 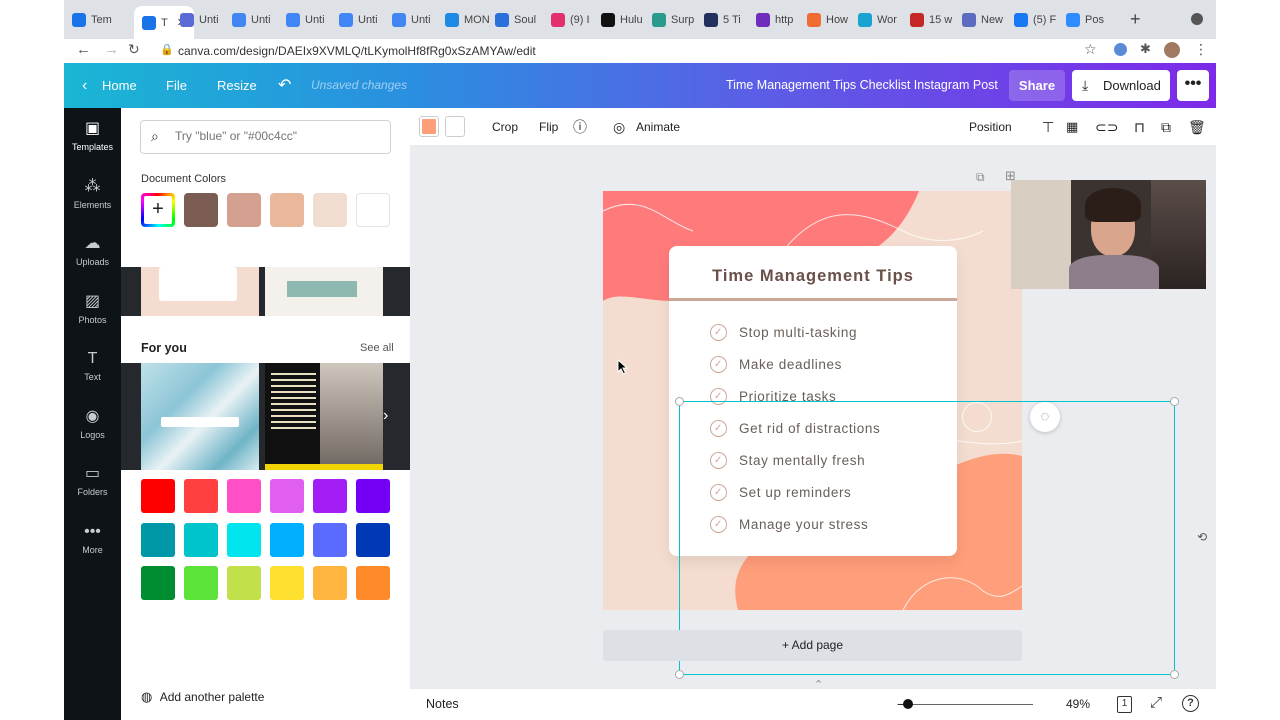 I want to click on browser-tab: Pos, so click(x=1085, y=20).